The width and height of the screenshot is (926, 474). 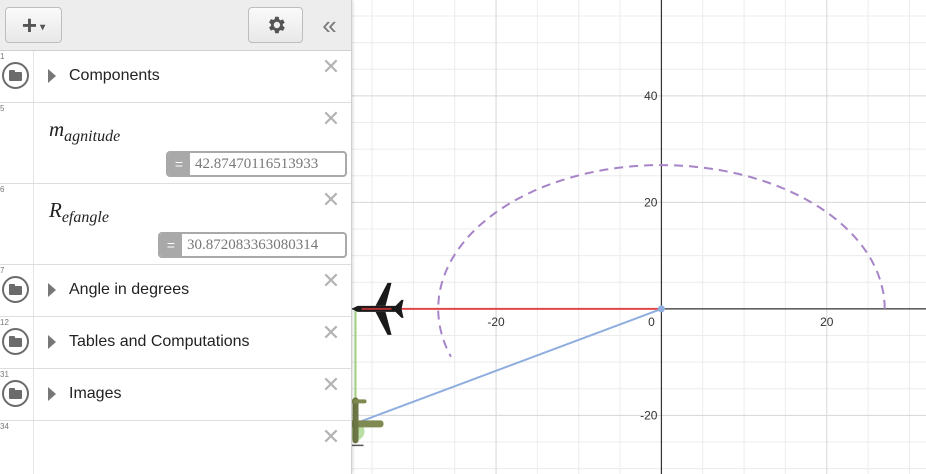 What do you see at coordinates (175, 395) in the screenshot?
I see `folder-images: 31 Images ✕` at bounding box center [175, 395].